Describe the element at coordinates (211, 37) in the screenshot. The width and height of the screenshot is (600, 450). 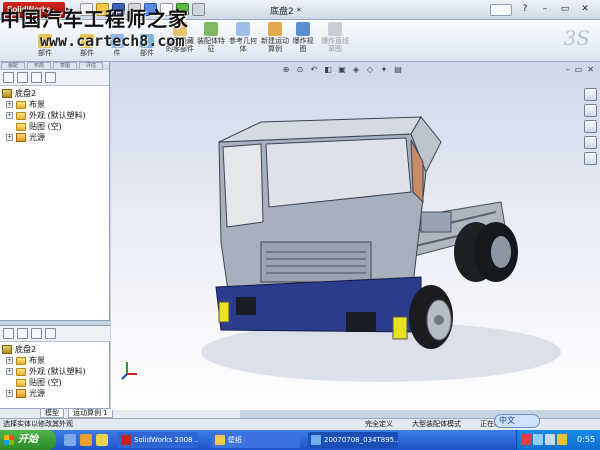
I see `ribbon-item-assembly-features: 装配体特征` at that location.